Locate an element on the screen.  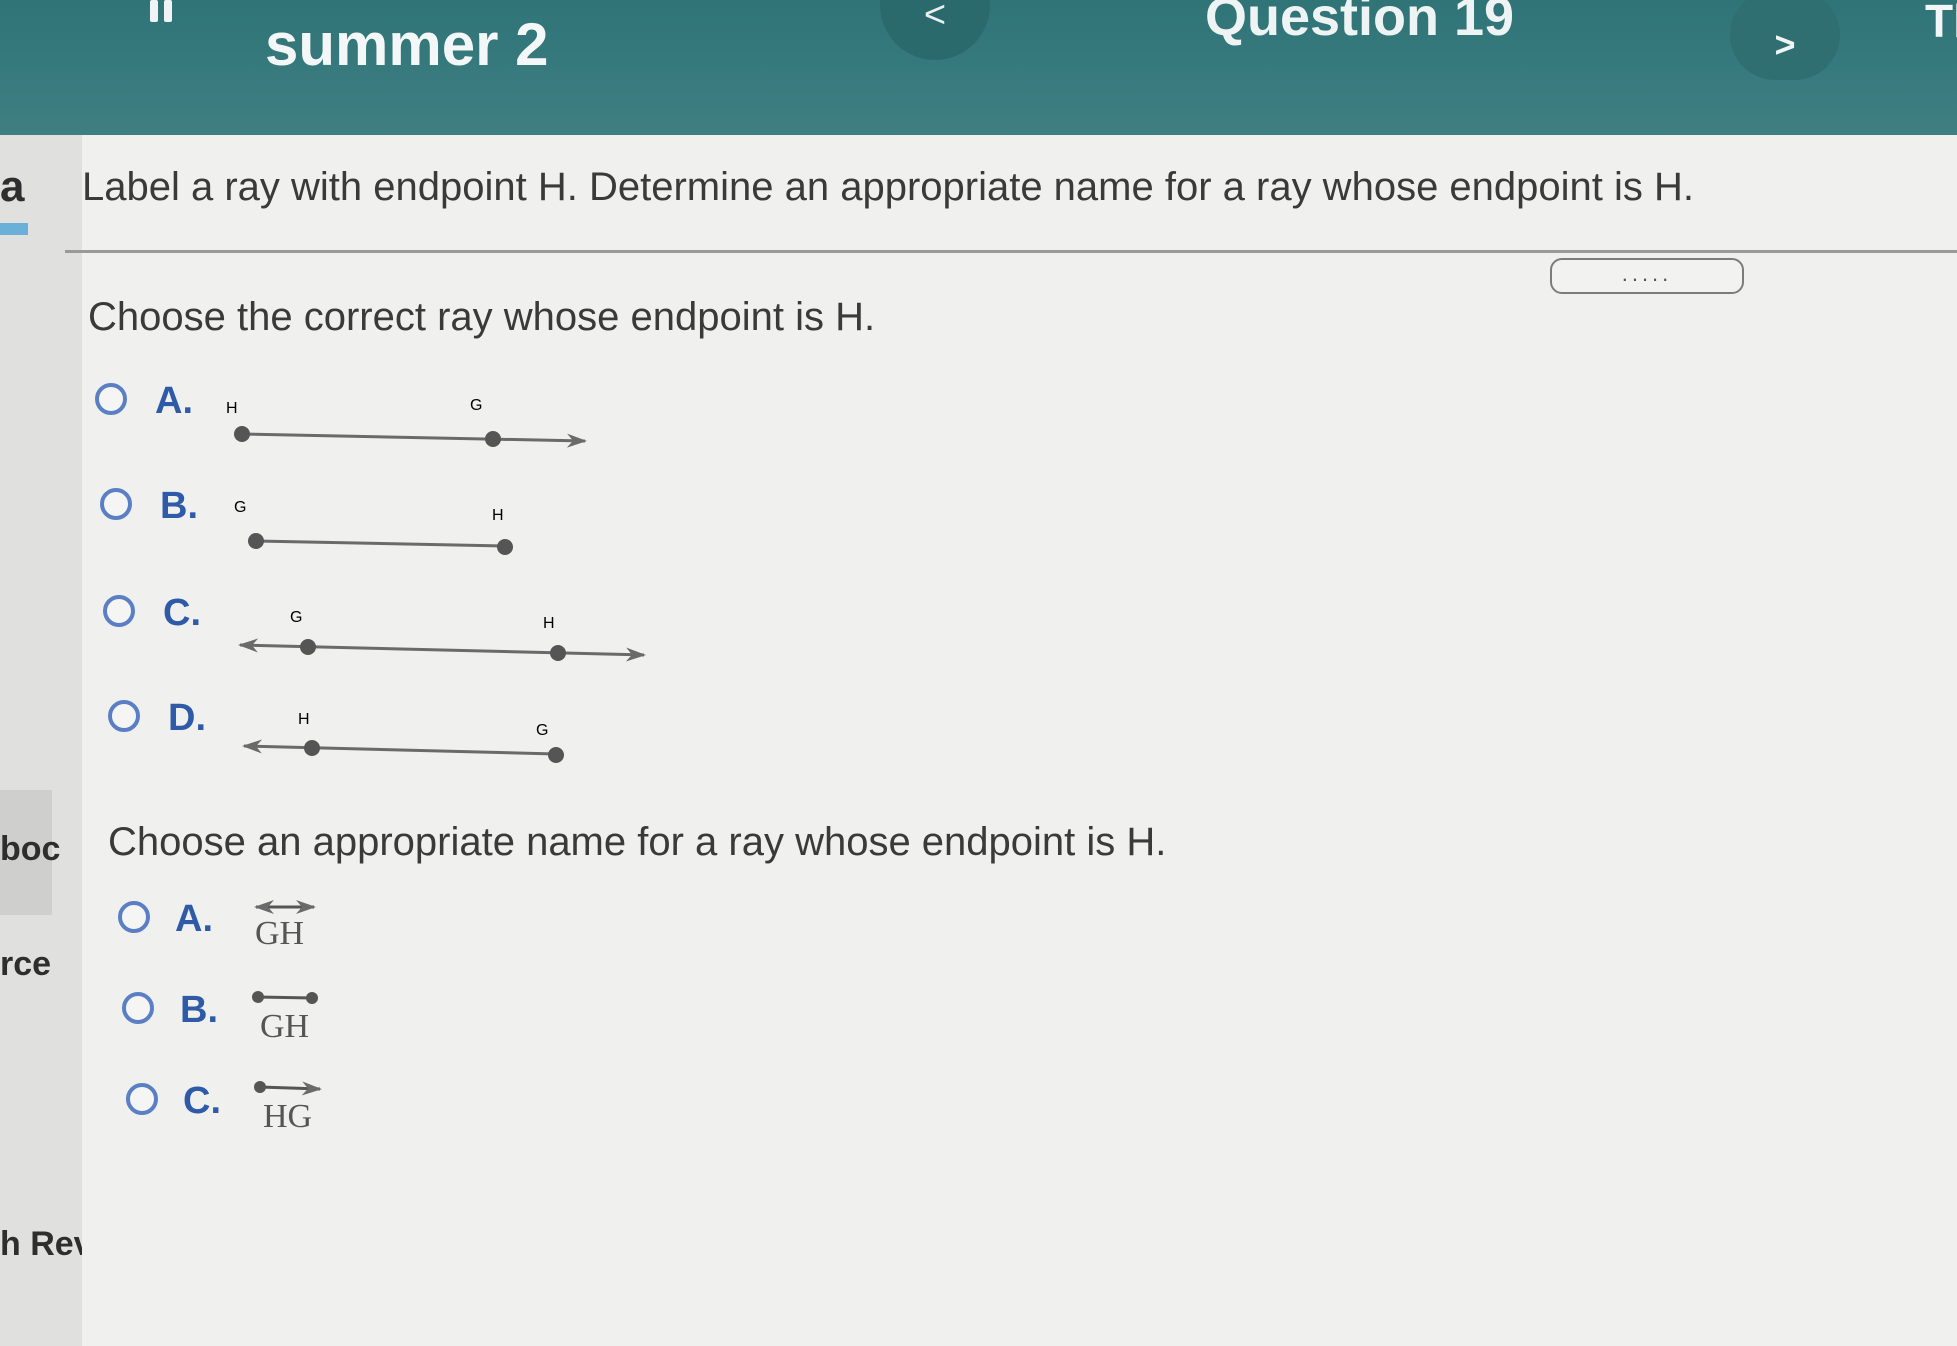
ray-d: H G is located at coordinates (403, 737).